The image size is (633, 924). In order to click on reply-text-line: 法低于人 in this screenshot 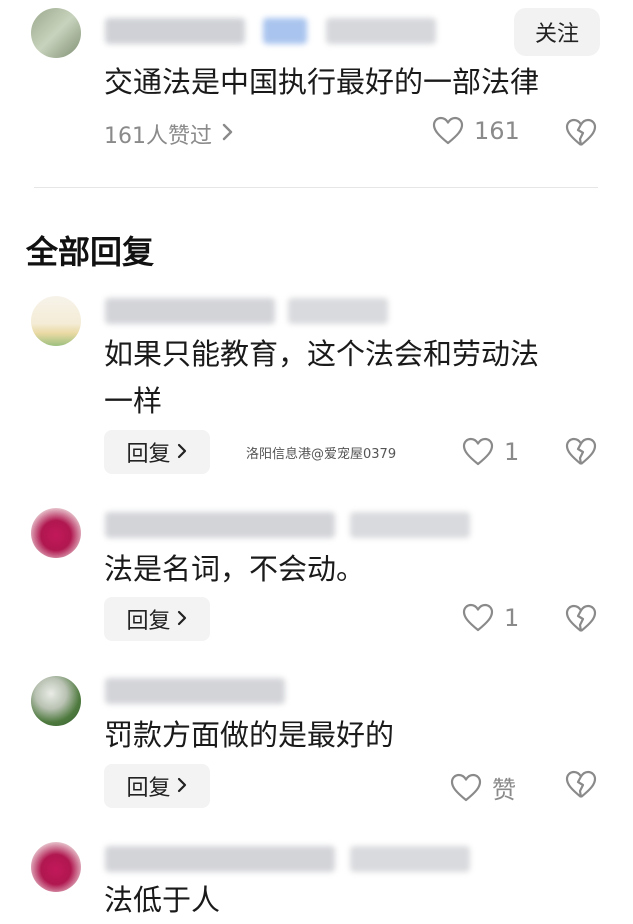, I will do `click(162, 900)`.